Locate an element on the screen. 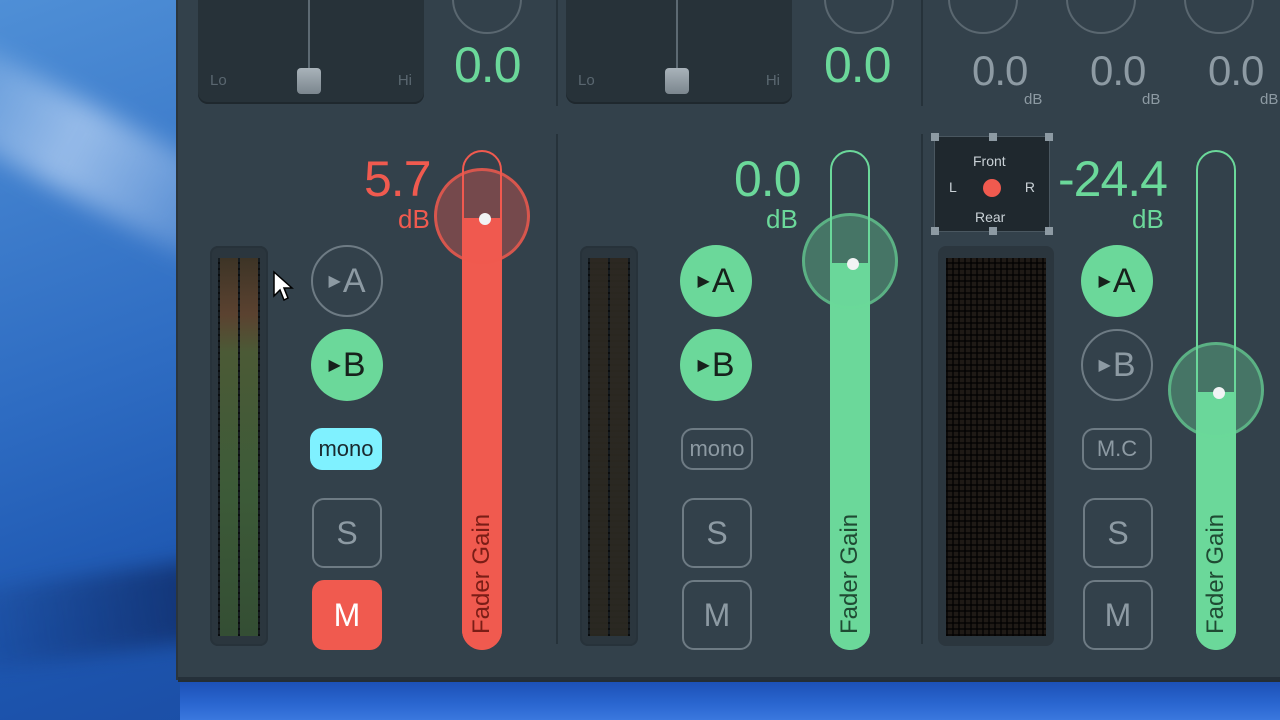 Image resolution: width=1280 pixels, height=720 pixels. eq-slider-ch1: Lo Hi is located at coordinates (311, 52).